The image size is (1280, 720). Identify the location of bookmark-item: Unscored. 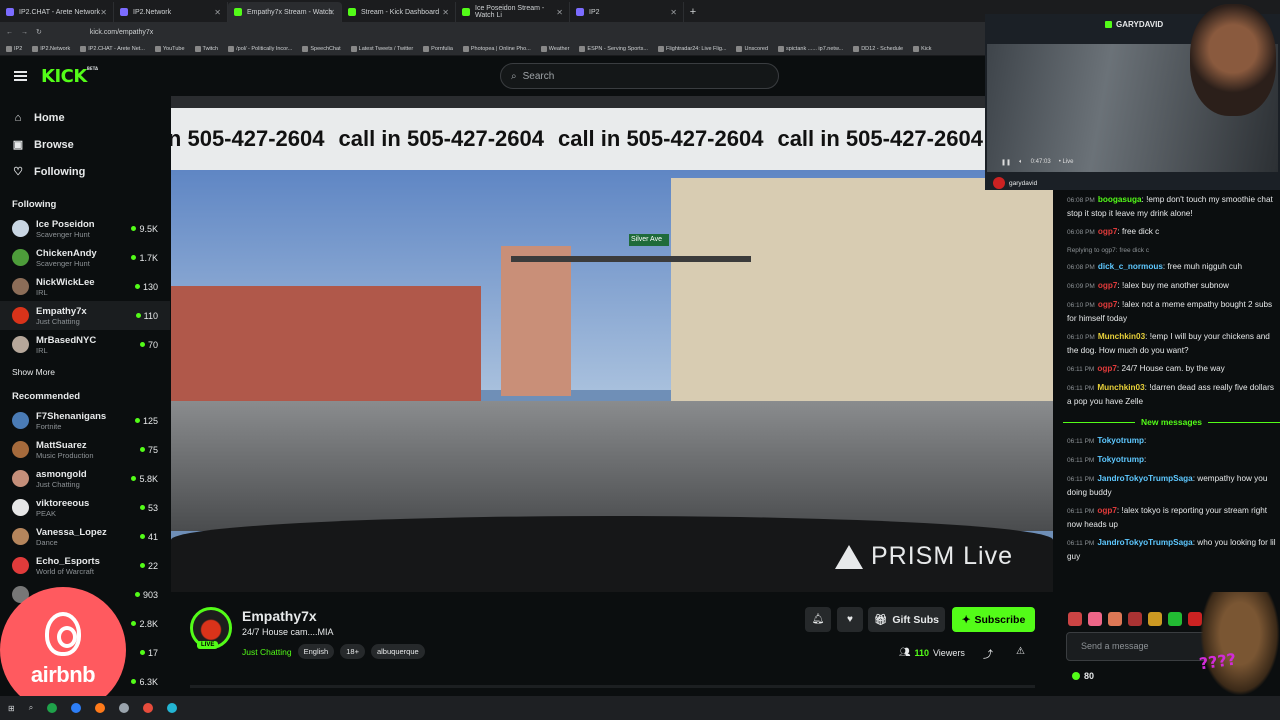
(752, 48).